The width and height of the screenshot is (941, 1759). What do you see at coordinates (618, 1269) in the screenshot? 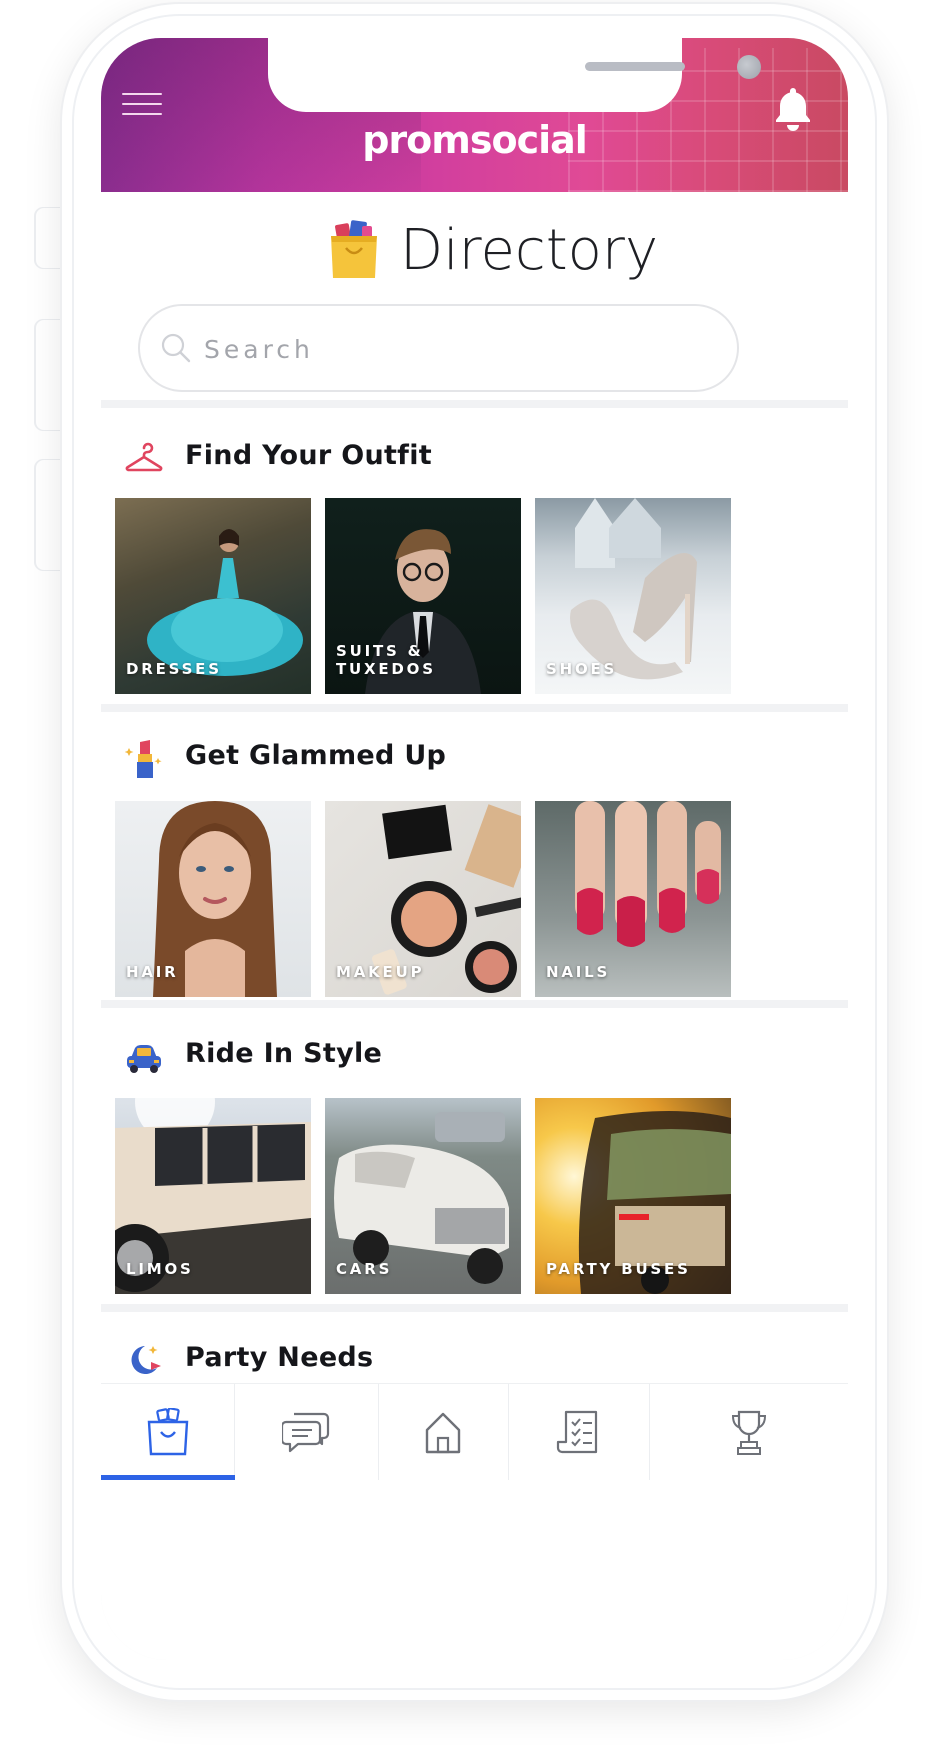
I see `tile-label: PARTY BUSES` at bounding box center [618, 1269].